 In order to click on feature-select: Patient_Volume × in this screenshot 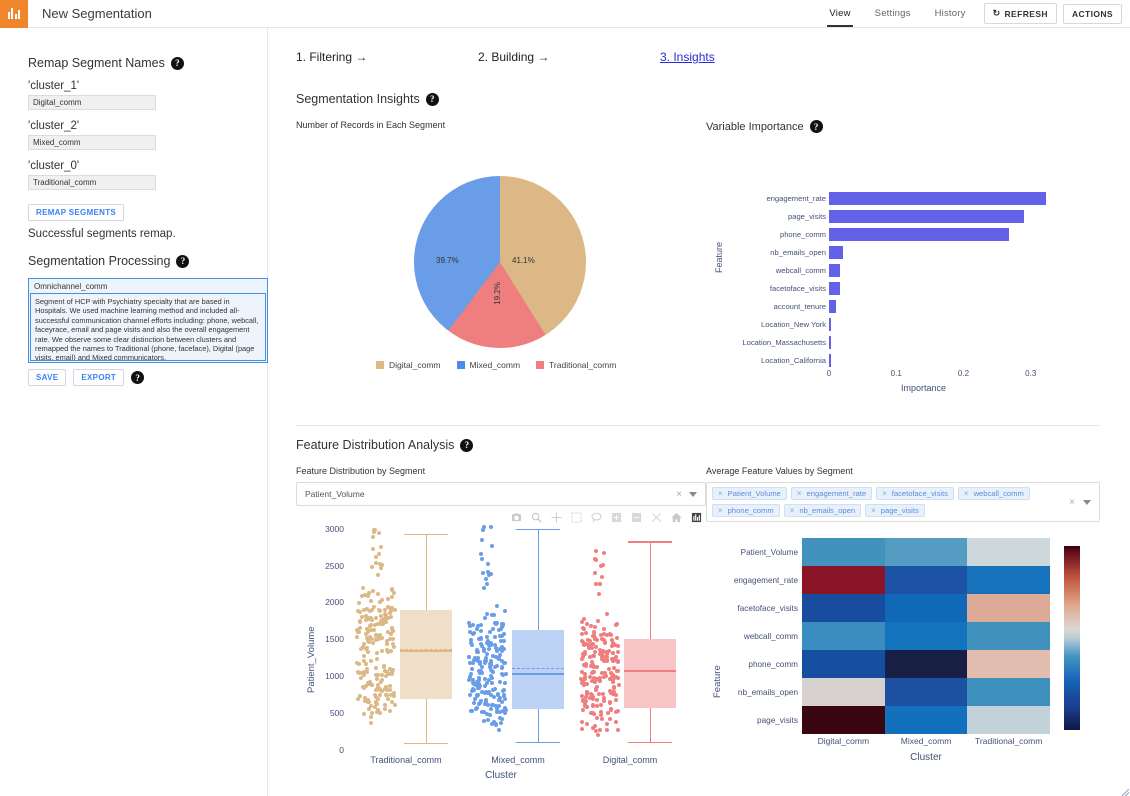, I will do `click(501, 494)`.